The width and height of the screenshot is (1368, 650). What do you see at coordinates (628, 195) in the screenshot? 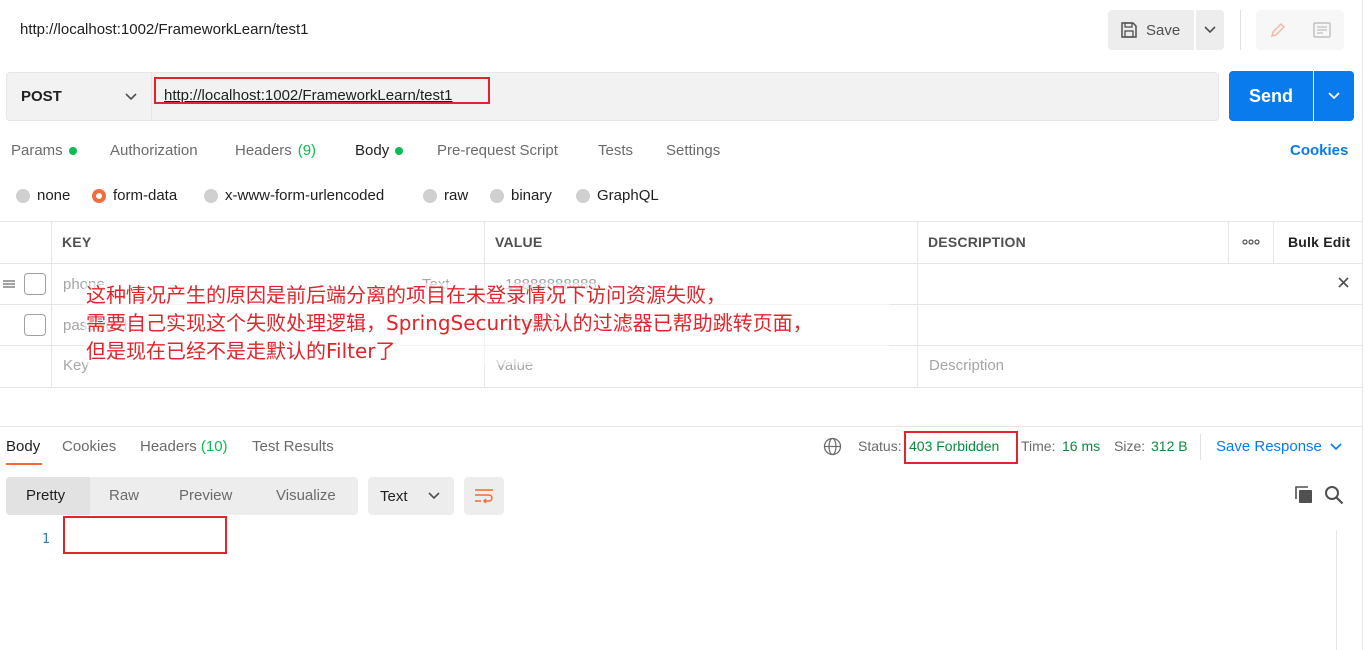
I see `radio-graphql-label: GraphQL` at bounding box center [628, 195].